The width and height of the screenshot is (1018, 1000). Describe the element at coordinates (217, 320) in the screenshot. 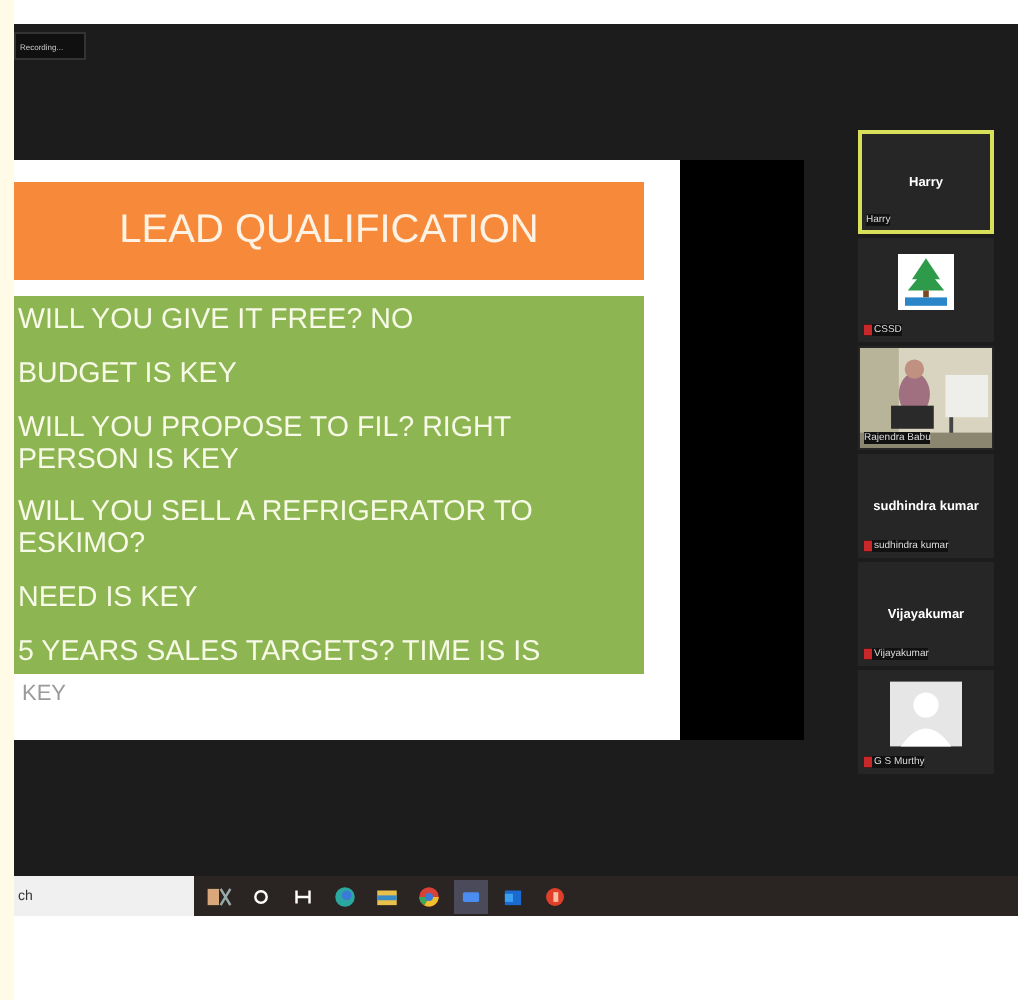

I see `slide-line: WILL YOU GIVE IT FREE? NO` at that location.